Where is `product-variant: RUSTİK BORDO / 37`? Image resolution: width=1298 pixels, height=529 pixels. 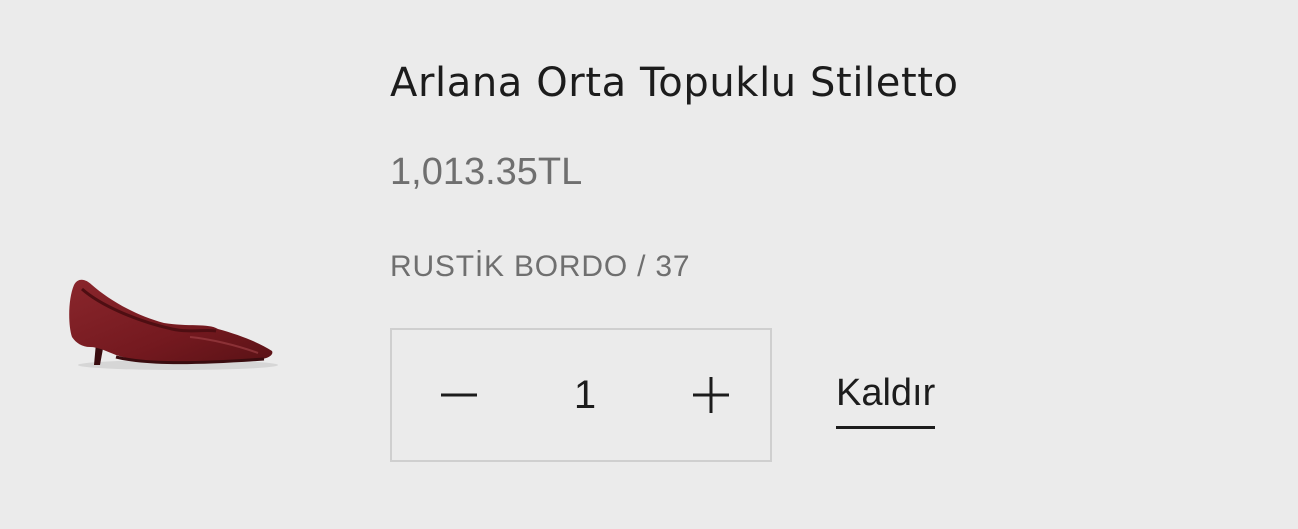 product-variant: RUSTİK BORDO / 37 is located at coordinates (540, 266).